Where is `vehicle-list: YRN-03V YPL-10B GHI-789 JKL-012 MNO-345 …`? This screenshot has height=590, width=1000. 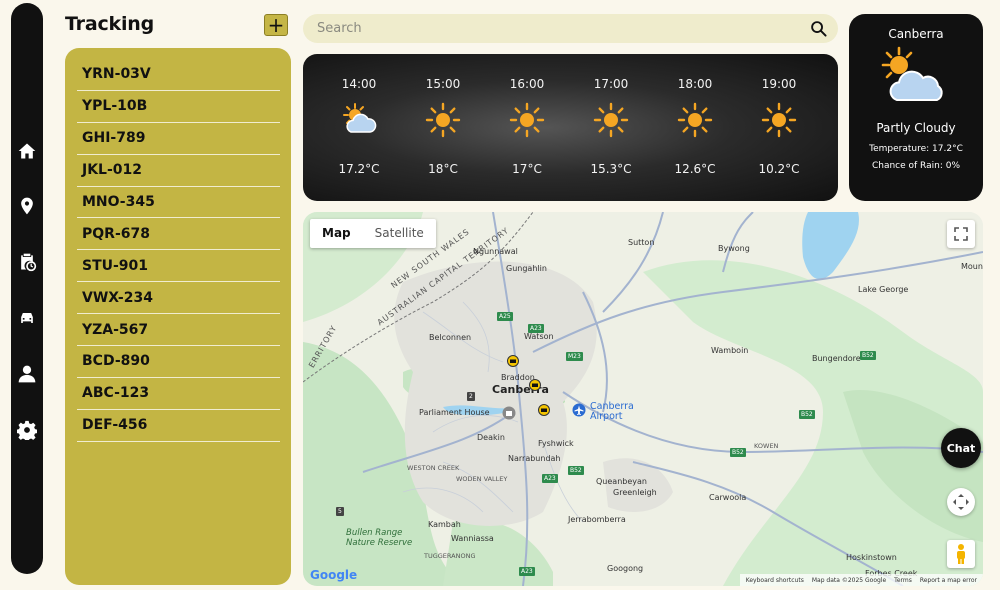 vehicle-list: YRN-03V YPL-10B GHI-789 JKL-012 MNO-345 … is located at coordinates (178, 250).